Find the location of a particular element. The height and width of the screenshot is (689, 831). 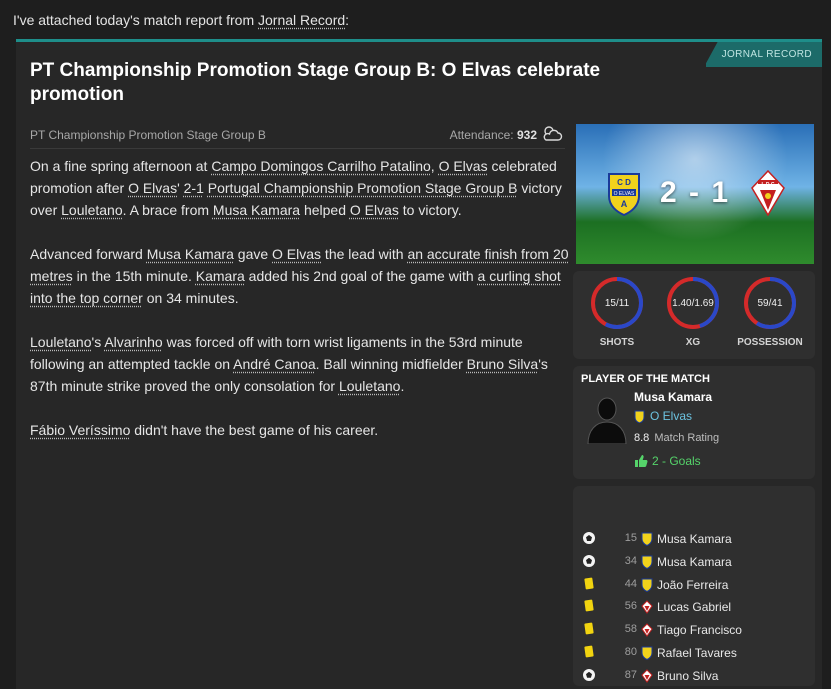

article-text: added his 2nd goal of the game with is located at coordinates (361, 276).